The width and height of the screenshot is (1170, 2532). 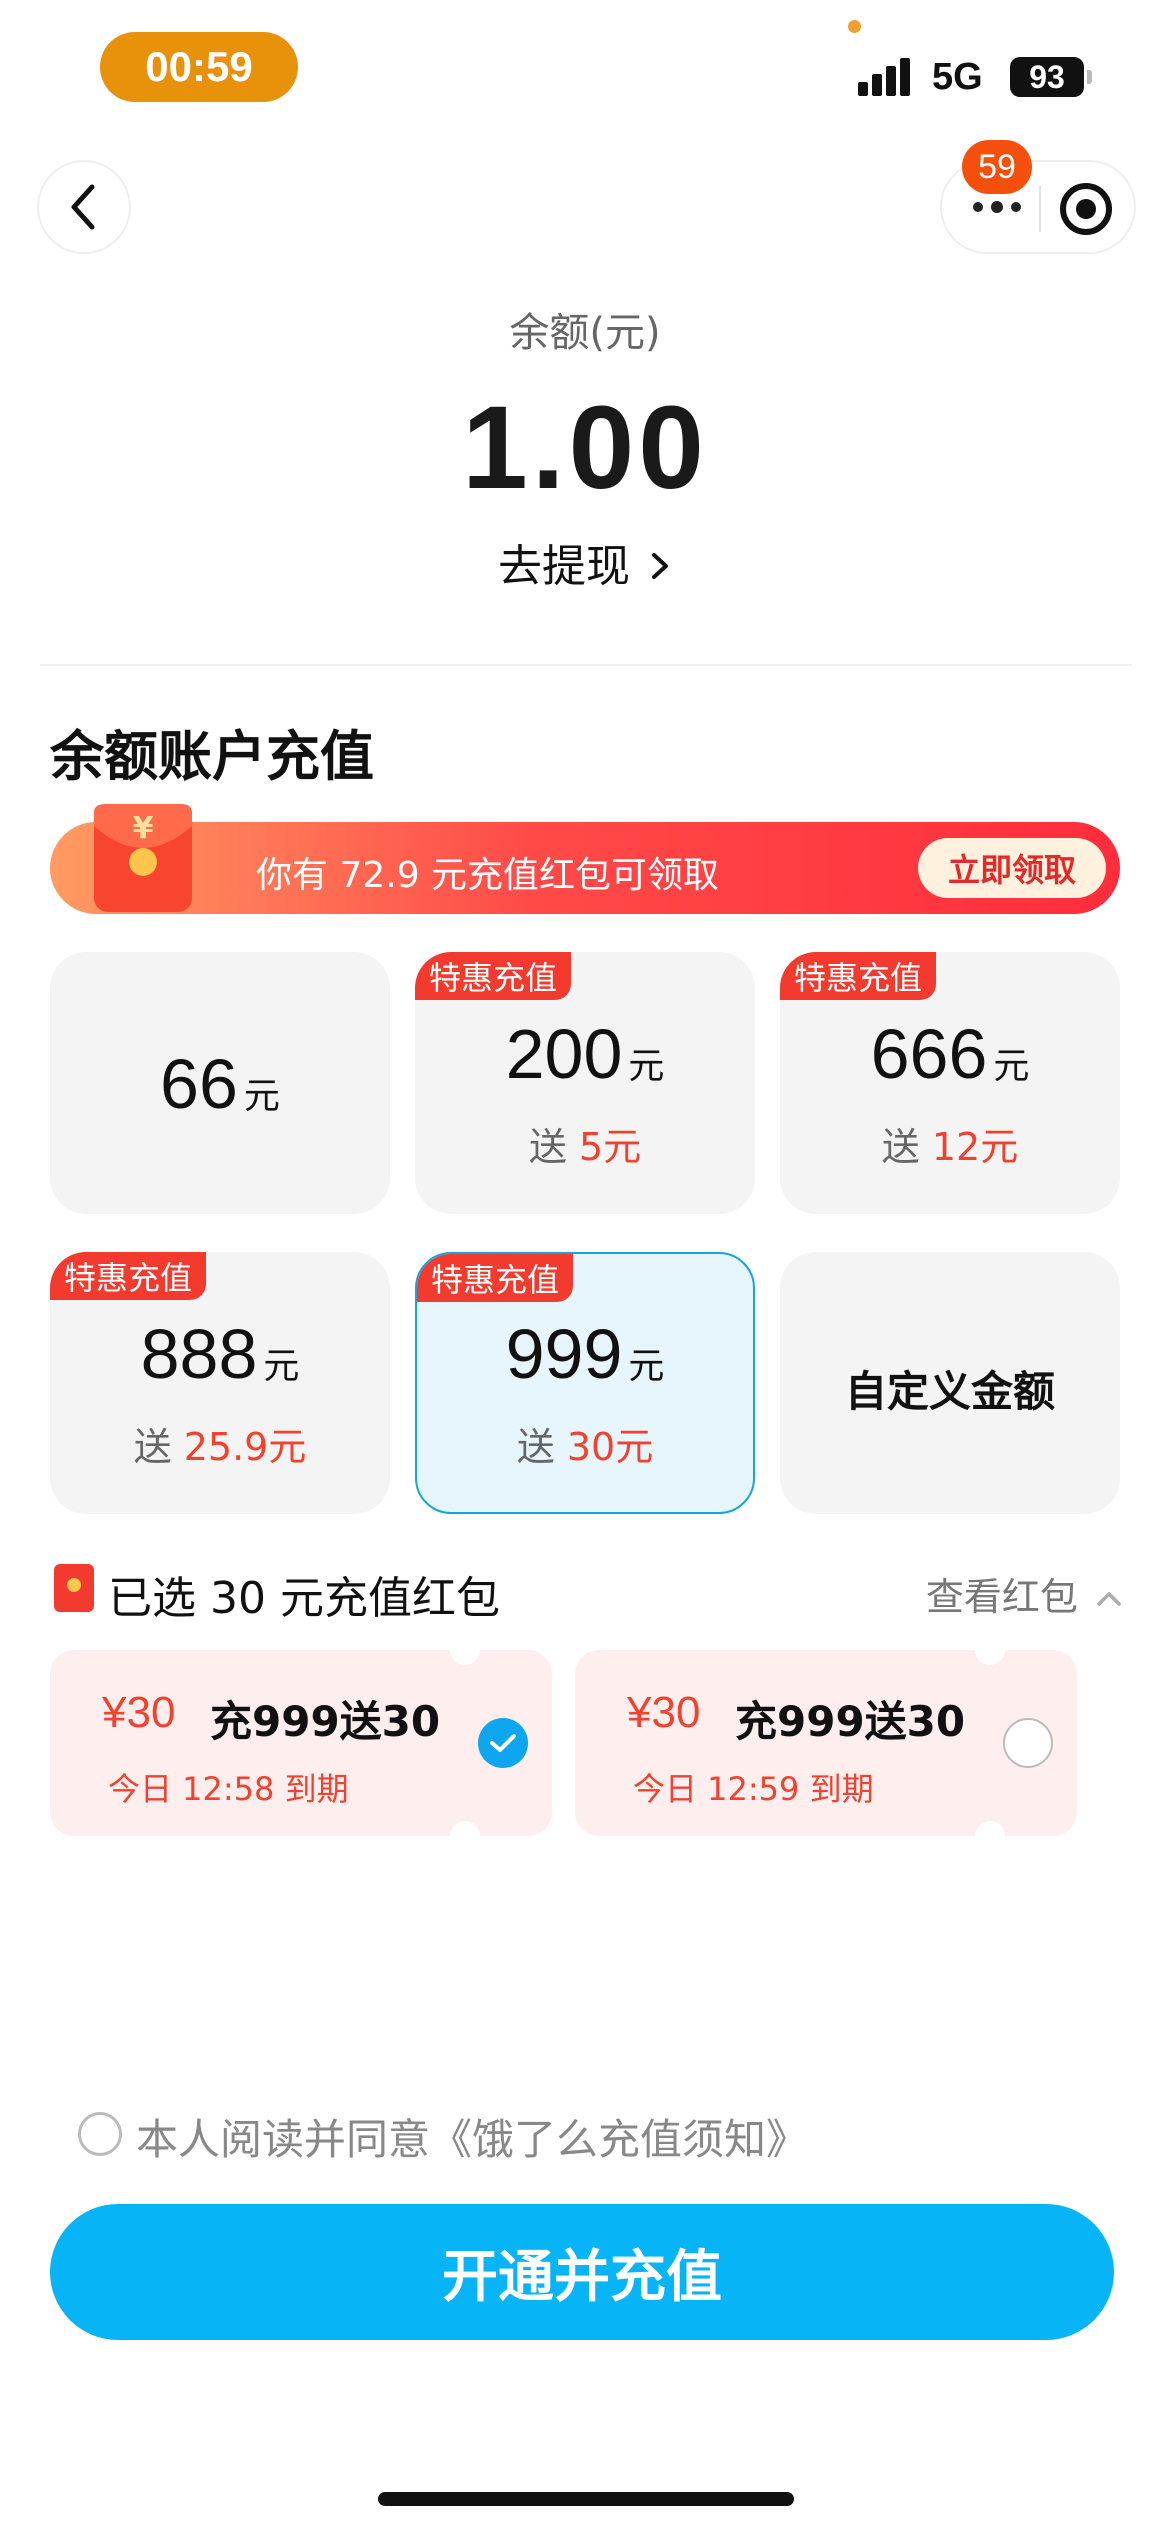 What do you see at coordinates (950, 1147) in the screenshot?
I see `option-bonus: 送 12元` at bounding box center [950, 1147].